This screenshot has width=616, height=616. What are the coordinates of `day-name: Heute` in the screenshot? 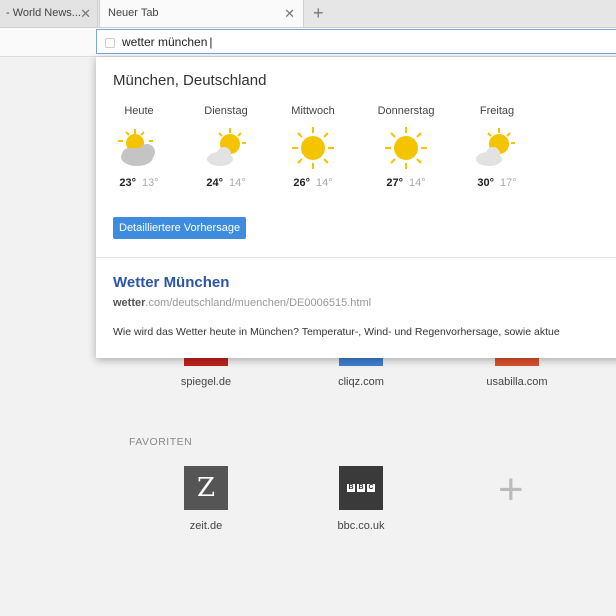 It's located at (139, 111).